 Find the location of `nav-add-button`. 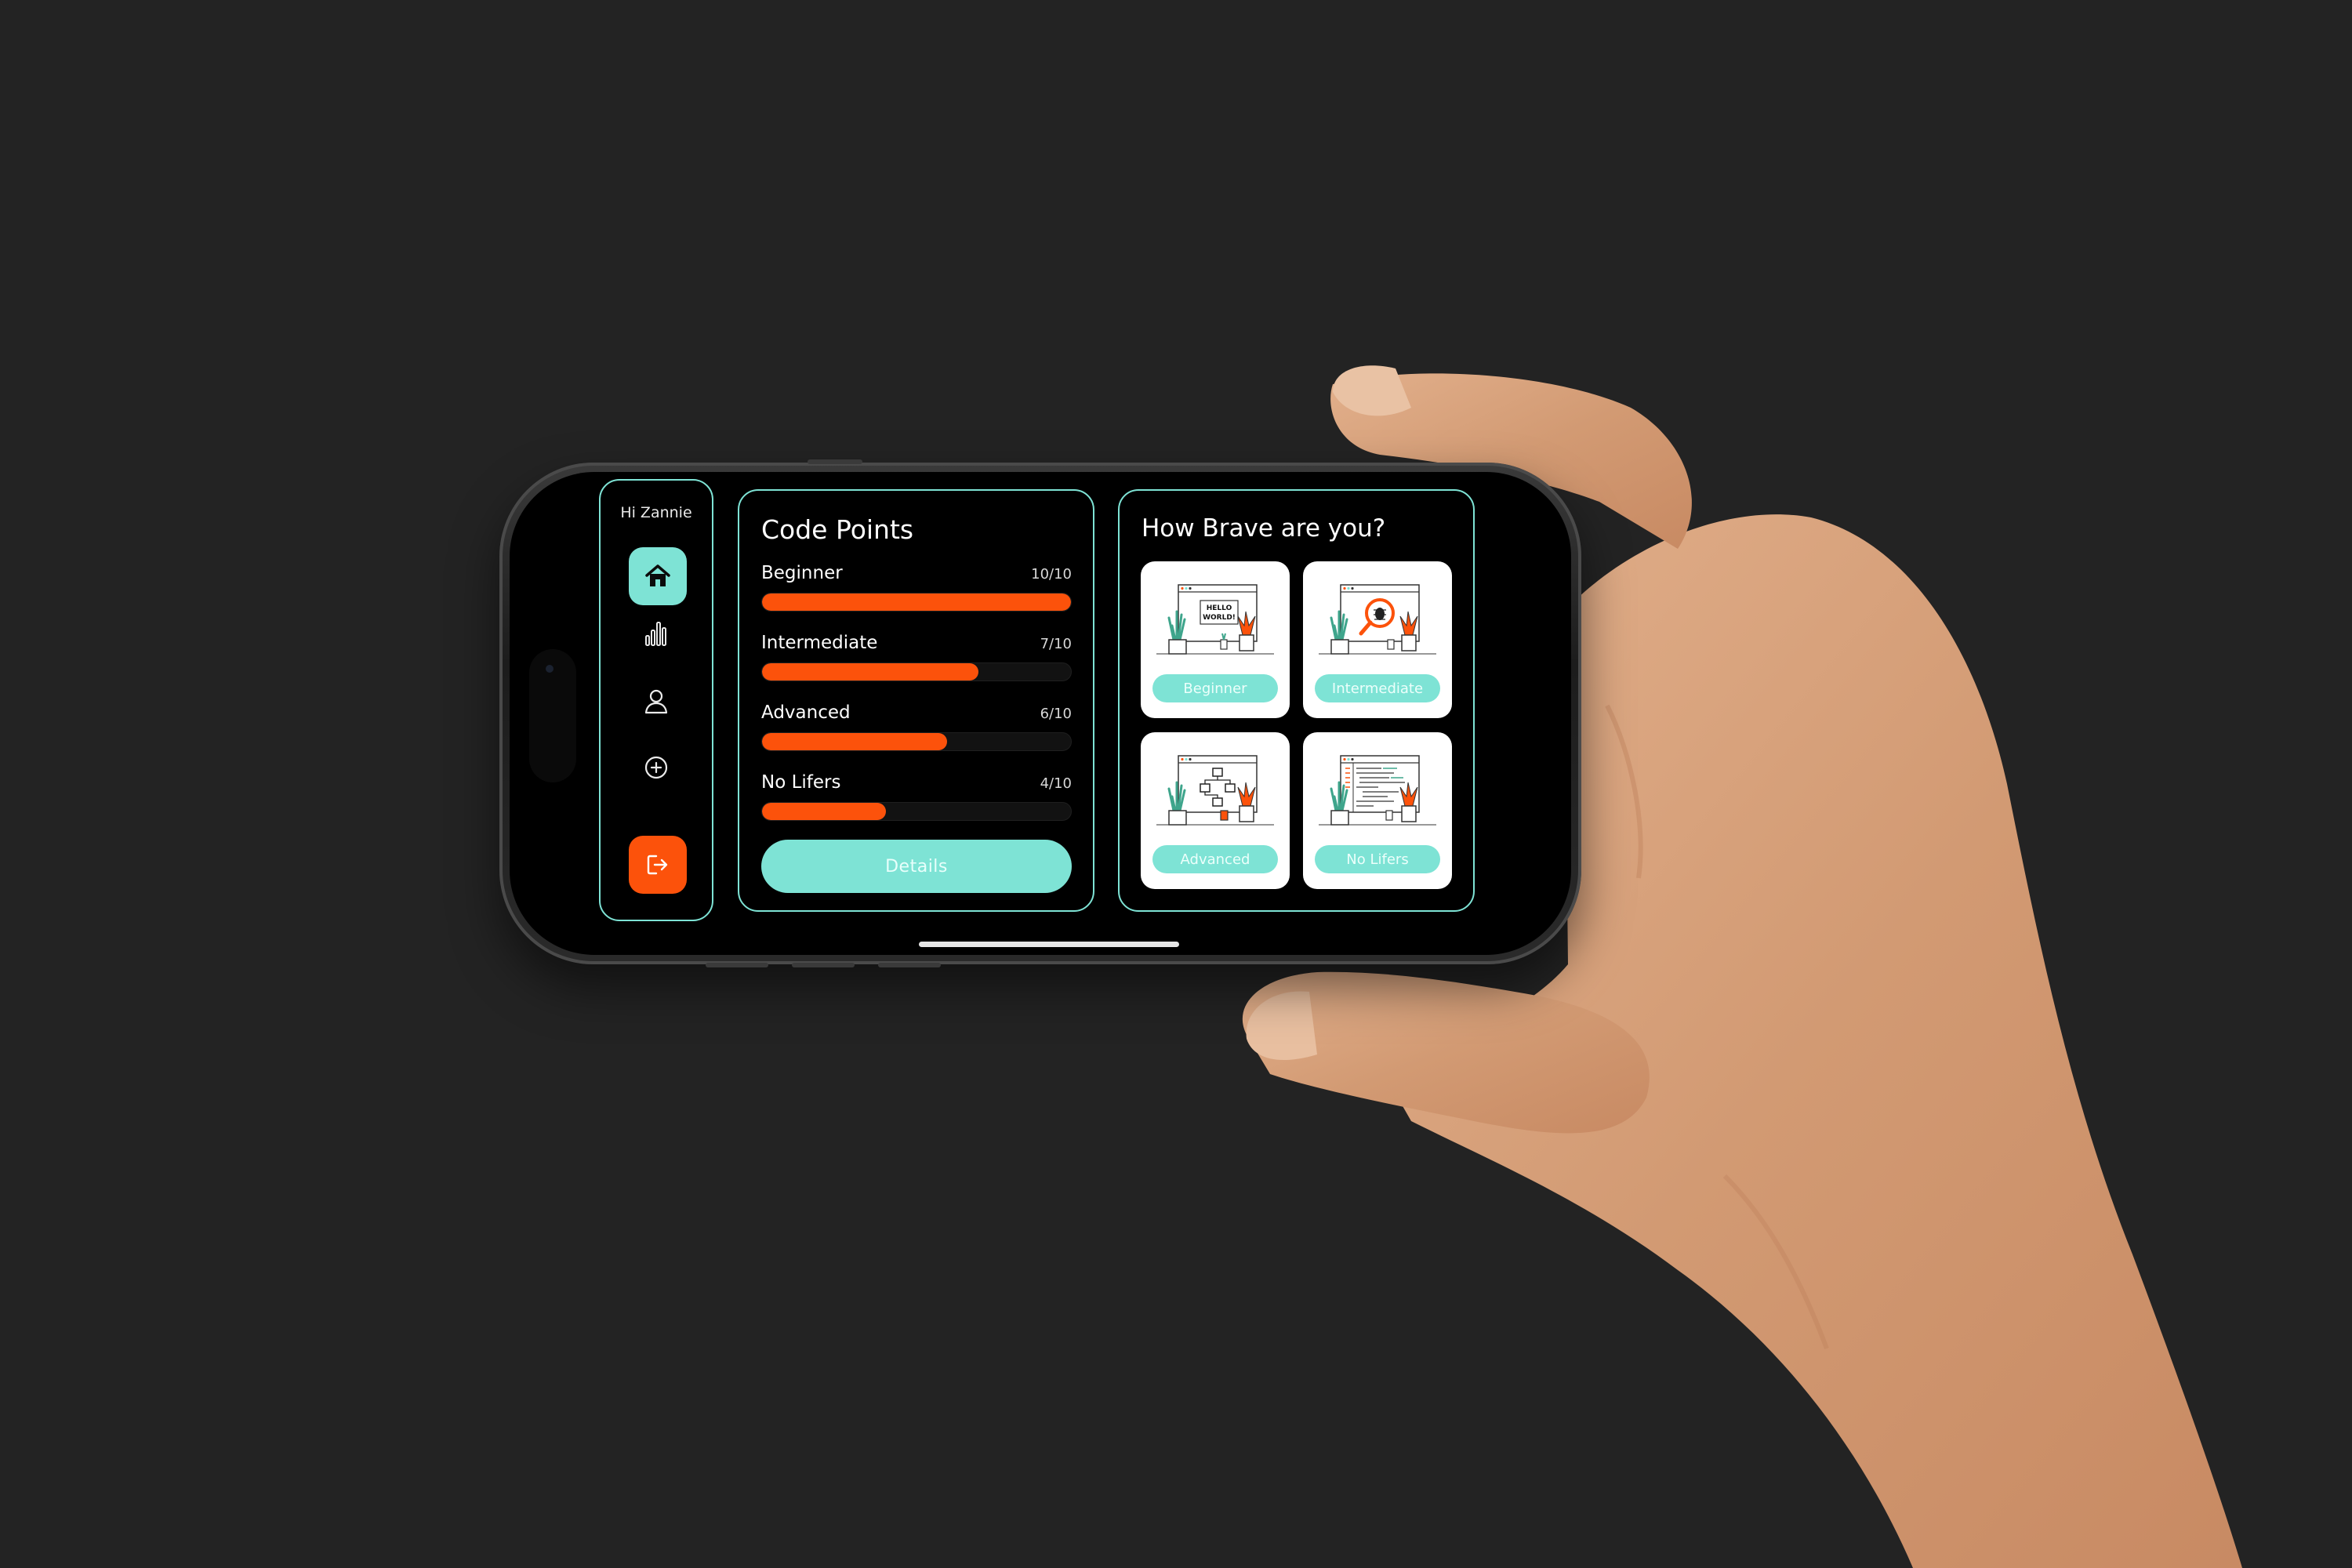

nav-add-button is located at coordinates (656, 768).